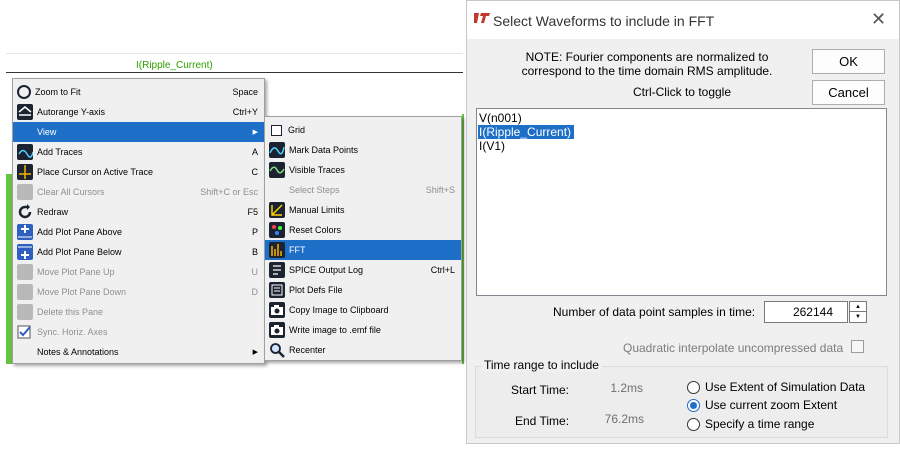  What do you see at coordinates (25, 172) in the screenshot?
I see `cursor-icon` at bounding box center [25, 172].